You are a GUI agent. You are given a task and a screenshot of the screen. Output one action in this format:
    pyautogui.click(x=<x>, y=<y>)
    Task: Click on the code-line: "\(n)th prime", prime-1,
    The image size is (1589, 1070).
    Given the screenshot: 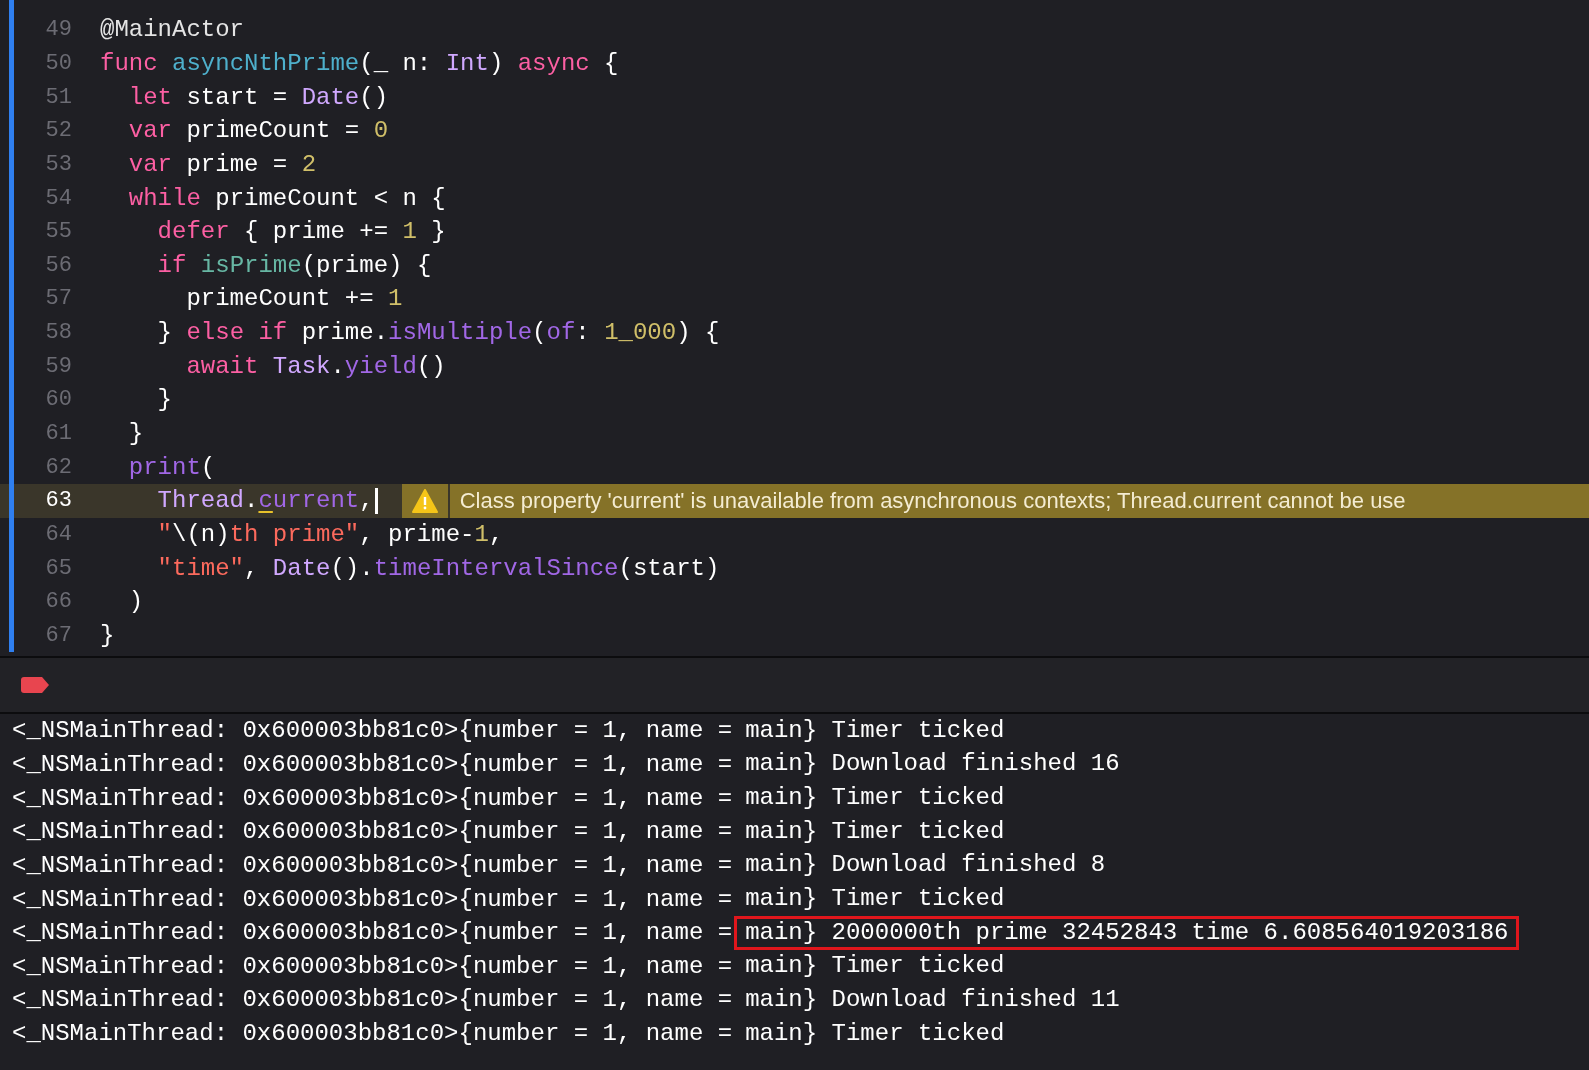 What is the action you would take?
    pyautogui.click(x=330, y=534)
    